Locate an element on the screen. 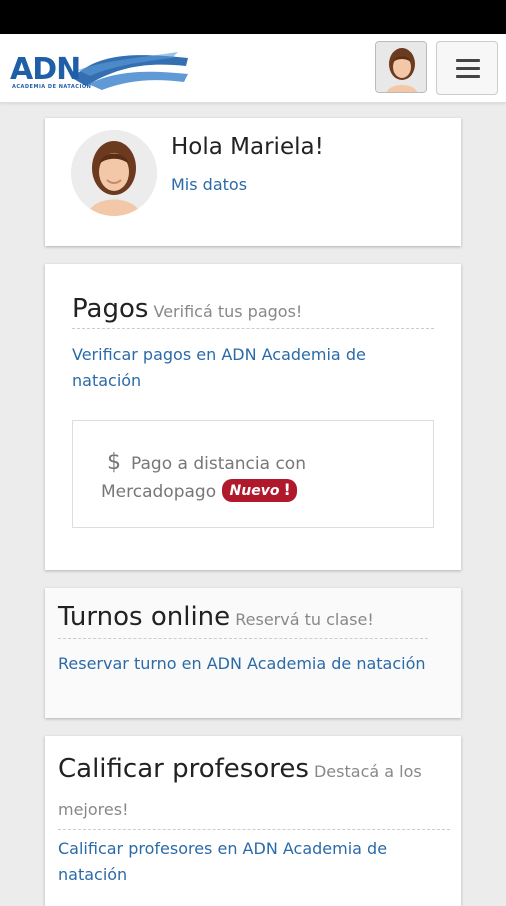 This screenshot has height=906, width=506. bookings-subtitle: Reservá tu clase! is located at coordinates (304, 619).